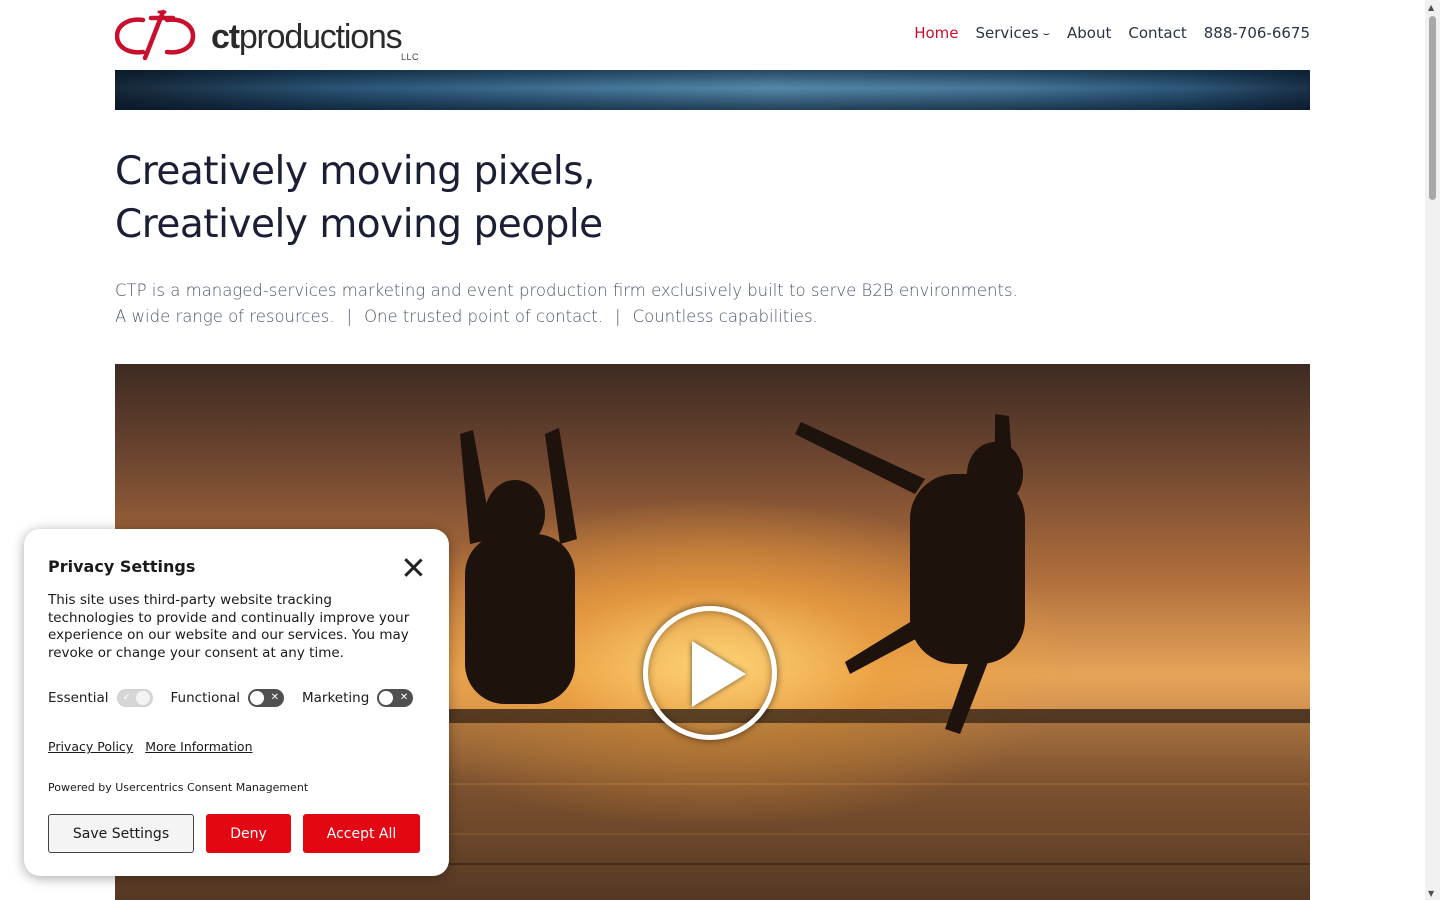 The height and width of the screenshot is (900, 1440). What do you see at coordinates (1431, 7) in the screenshot?
I see `scroll-up-arrow-icon: ▲` at bounding box center [1431, 7].